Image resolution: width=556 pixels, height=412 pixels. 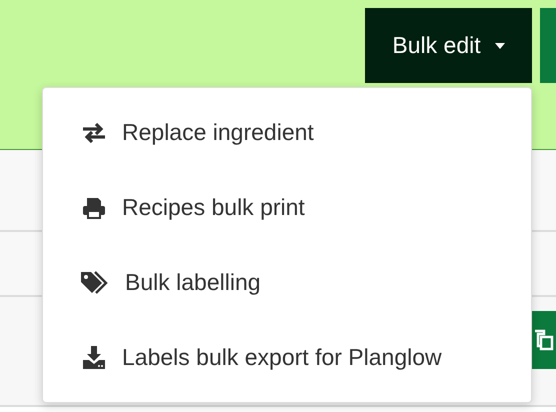 What do you see at coordinates (448, 45) in the screenshot?
I see `bulk-edit-button: Bulk edit` at bounding box center [448, 45].